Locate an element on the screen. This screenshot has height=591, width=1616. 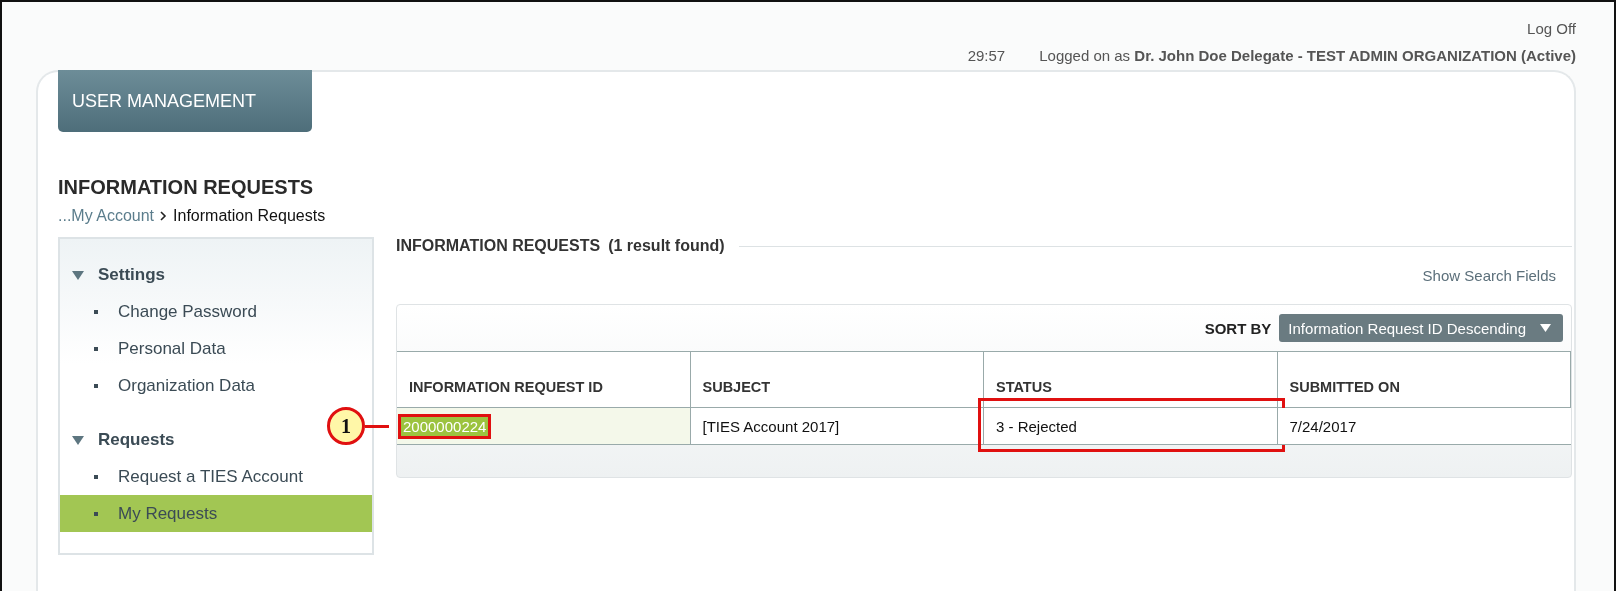
sidebar-item: Personal Data is located at coordinates (216, 348).